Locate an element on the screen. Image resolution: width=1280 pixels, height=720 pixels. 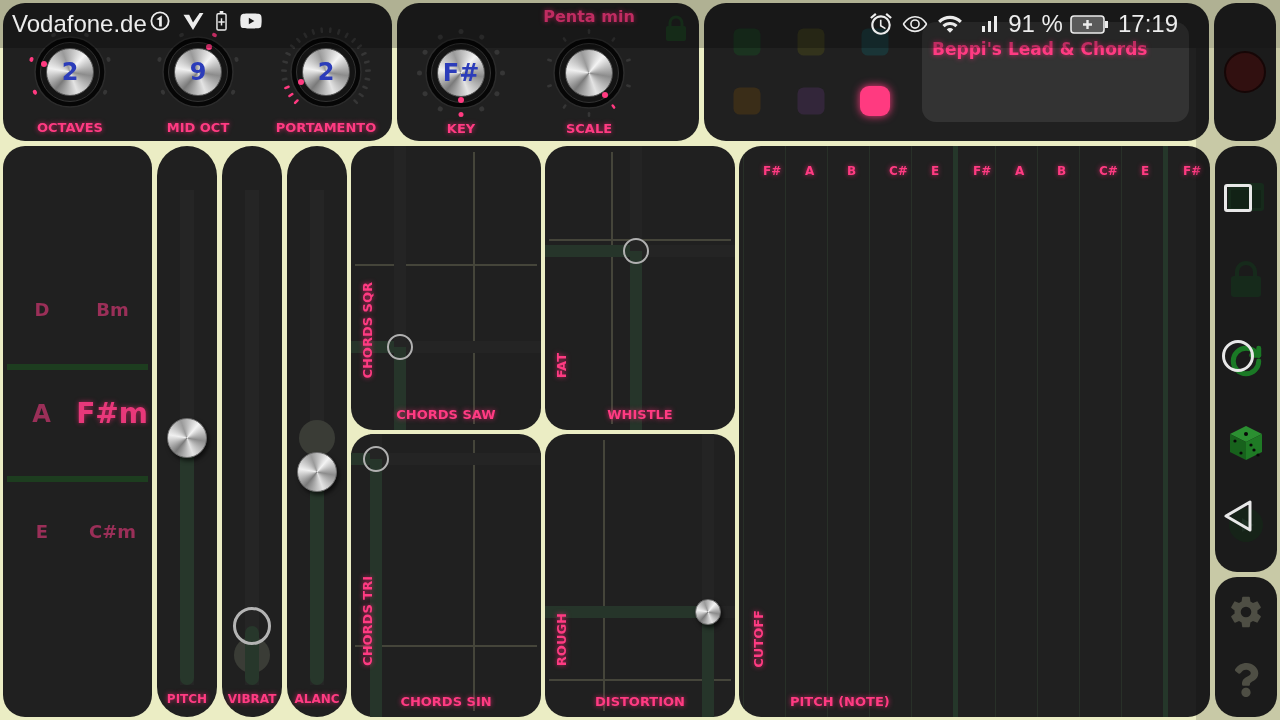
axis-label: WHISTLE is located at coordinates (640, 414).